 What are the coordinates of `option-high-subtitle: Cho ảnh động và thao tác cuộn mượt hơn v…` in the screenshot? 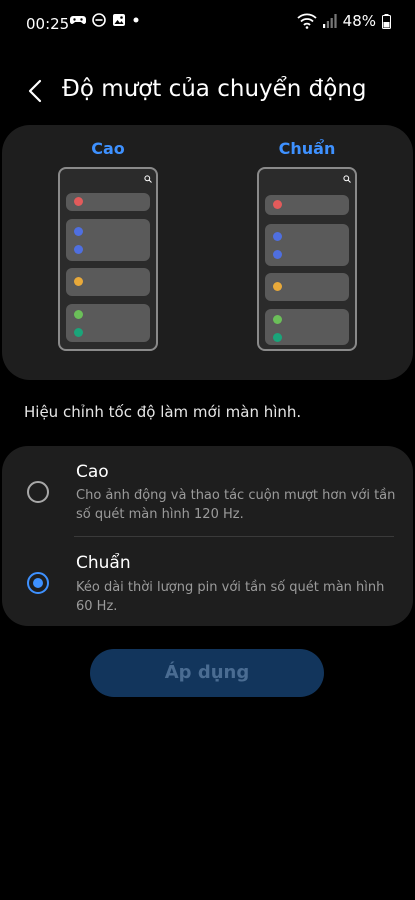 It's located at (236, 505).